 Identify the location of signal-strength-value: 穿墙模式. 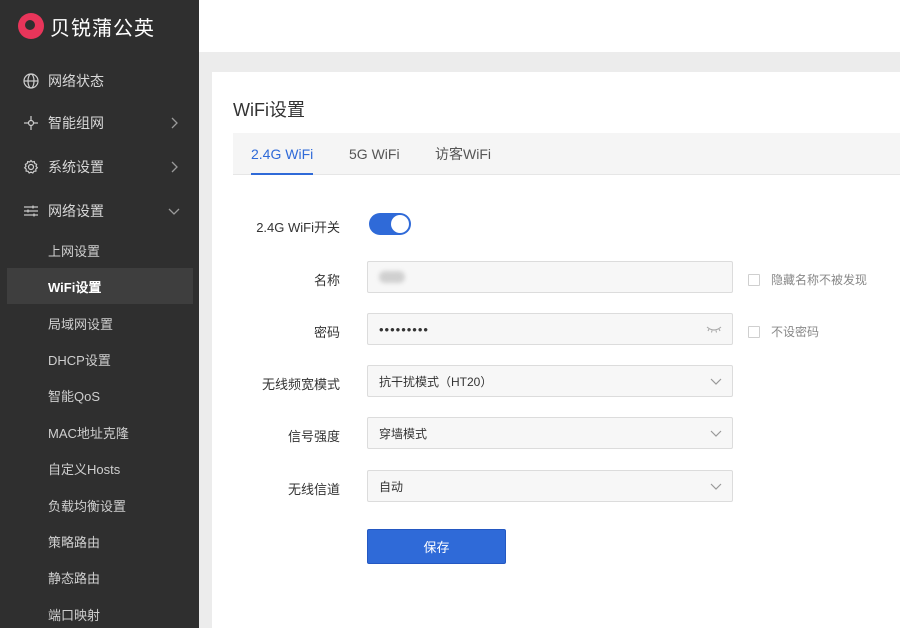
(403, 433).